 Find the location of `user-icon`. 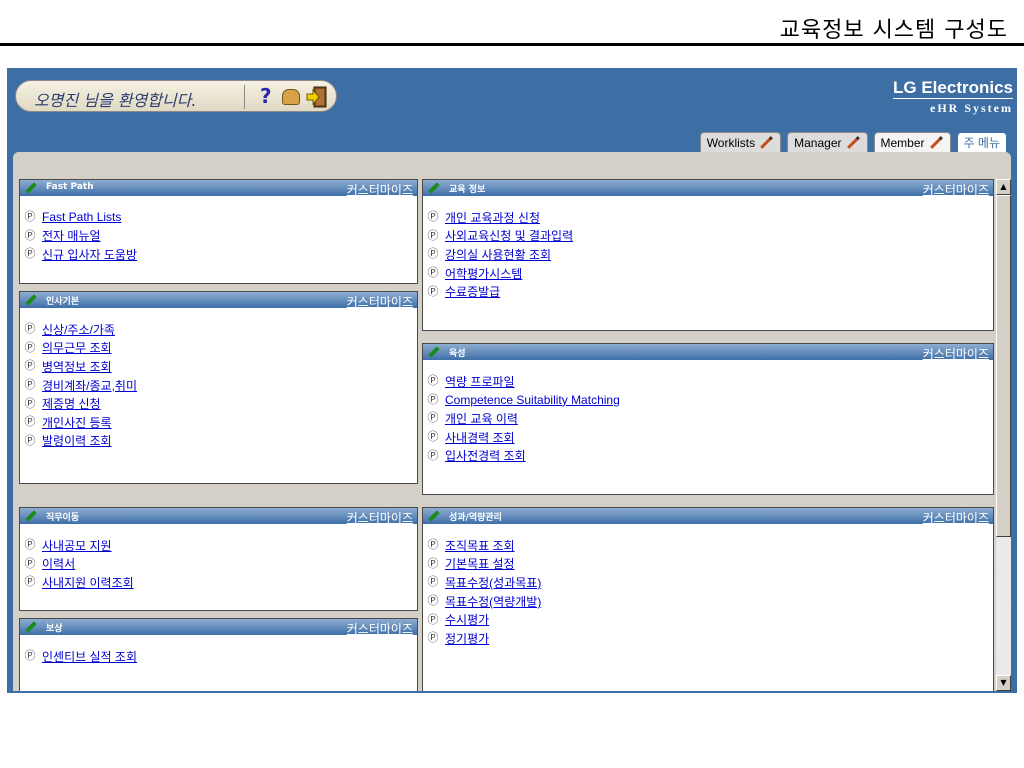

user-icon is located at coordinates (291, 97).